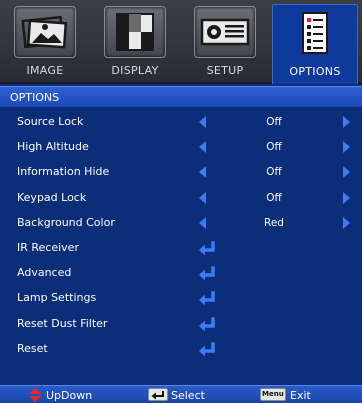  Describe the element at coordinates (315, 71) in the screenshot. I see `tab-options-label: OPTIONS` at that location.